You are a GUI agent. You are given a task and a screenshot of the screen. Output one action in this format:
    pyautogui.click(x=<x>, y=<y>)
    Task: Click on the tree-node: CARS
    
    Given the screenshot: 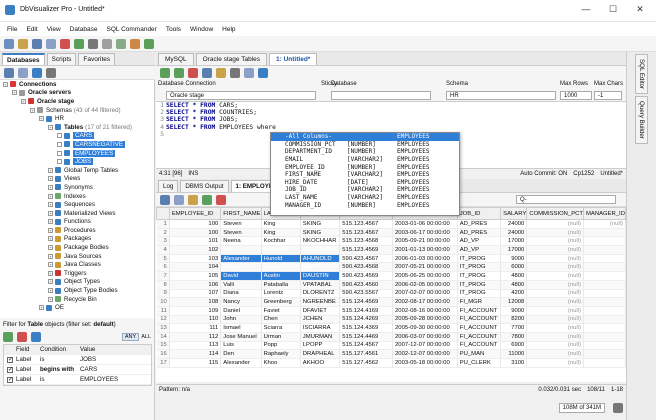 What is the action you would take?
    pyautogui.click(x=77, y=136)
    